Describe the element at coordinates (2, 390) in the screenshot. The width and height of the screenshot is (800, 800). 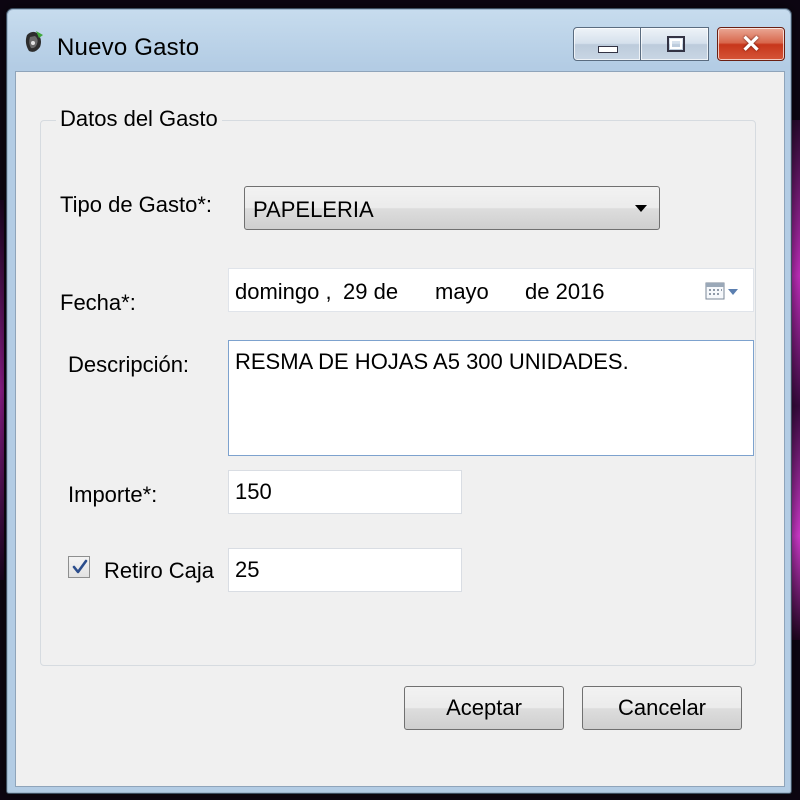
I see `desktop-background-glow-left` at that location.